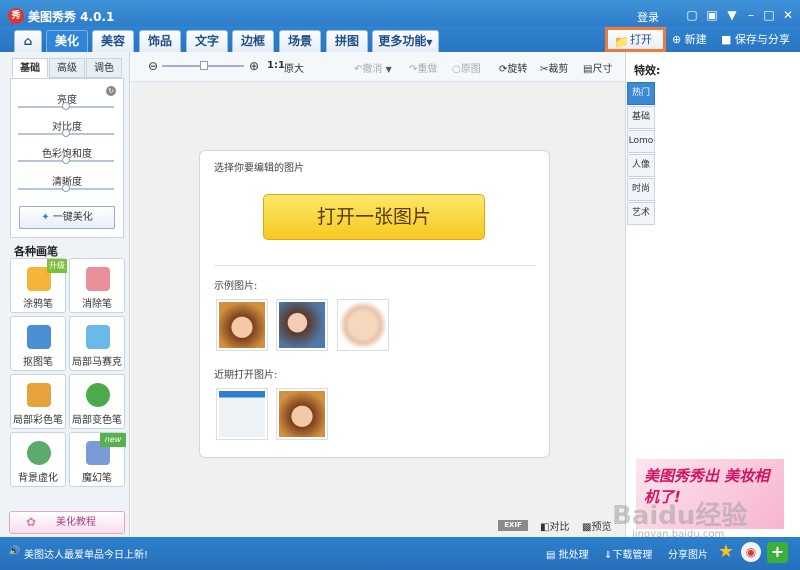 Image resolution: width=800 pixels, height=570 pixels. I want to click on tab-collage: 拼图, so click(347, 41).